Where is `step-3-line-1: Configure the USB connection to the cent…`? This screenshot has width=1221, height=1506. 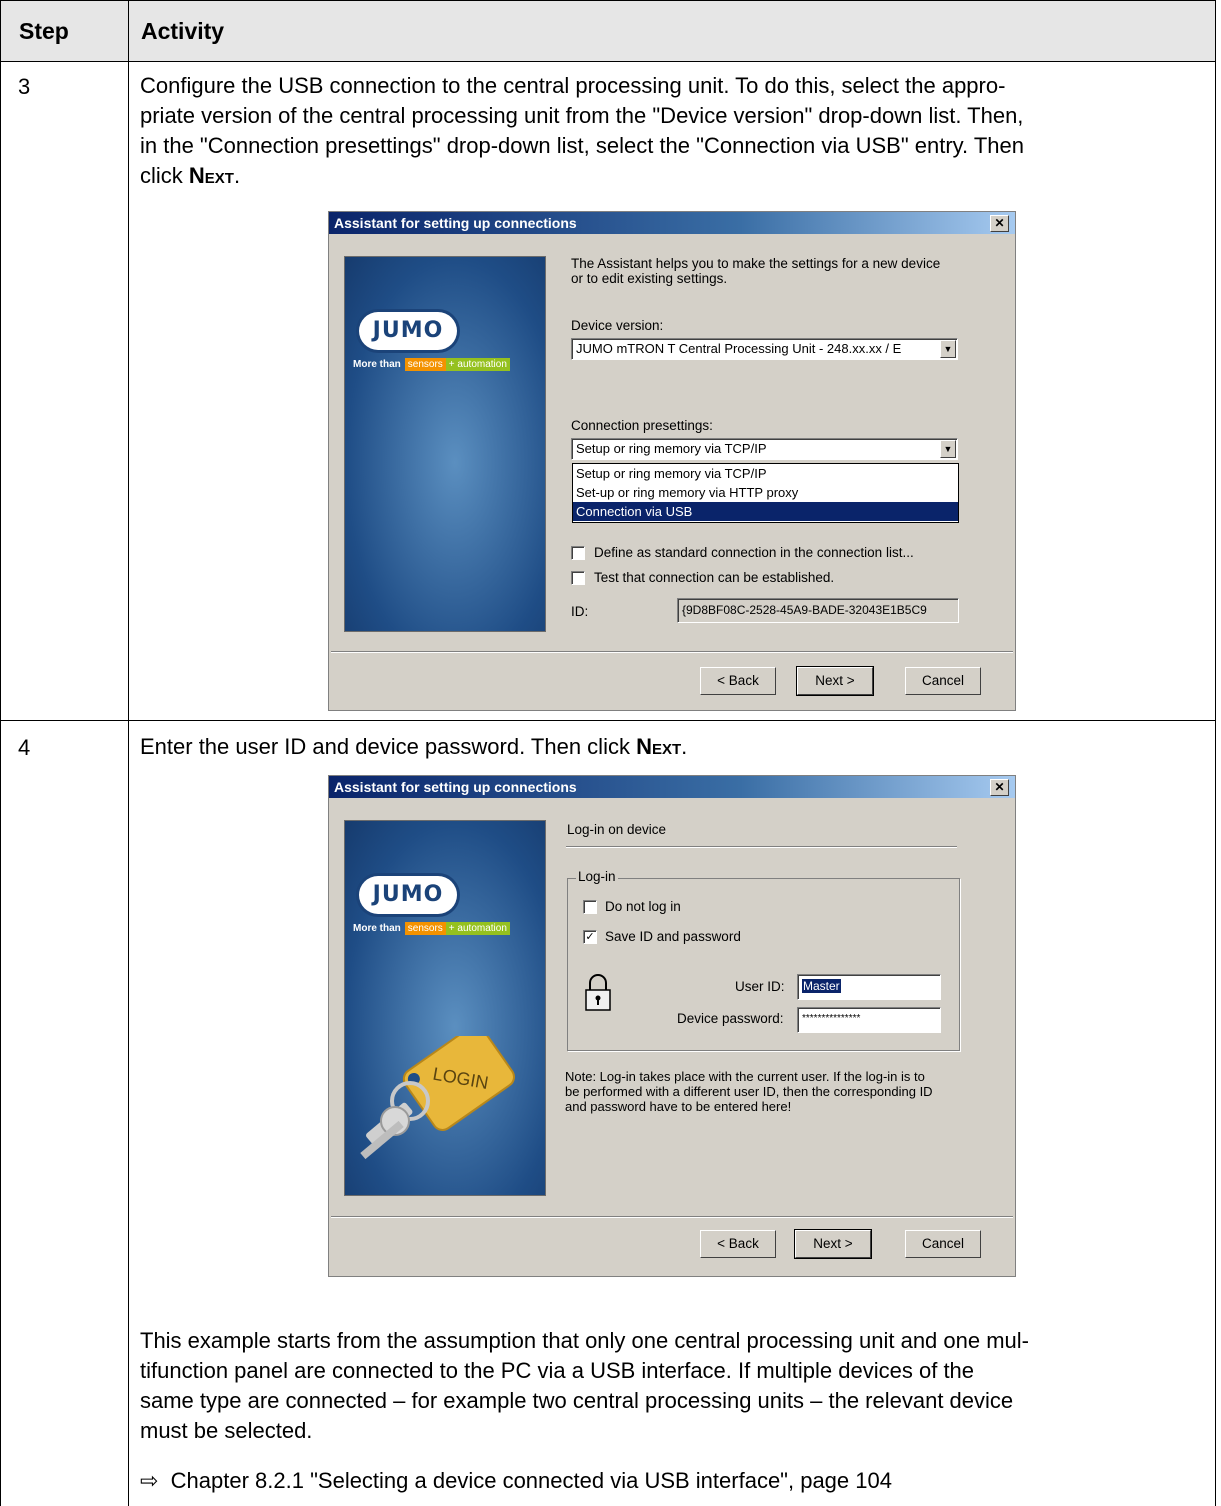 step-3-line-1: Configure the USB connection to the cent… is located at coordinates (573, 85).